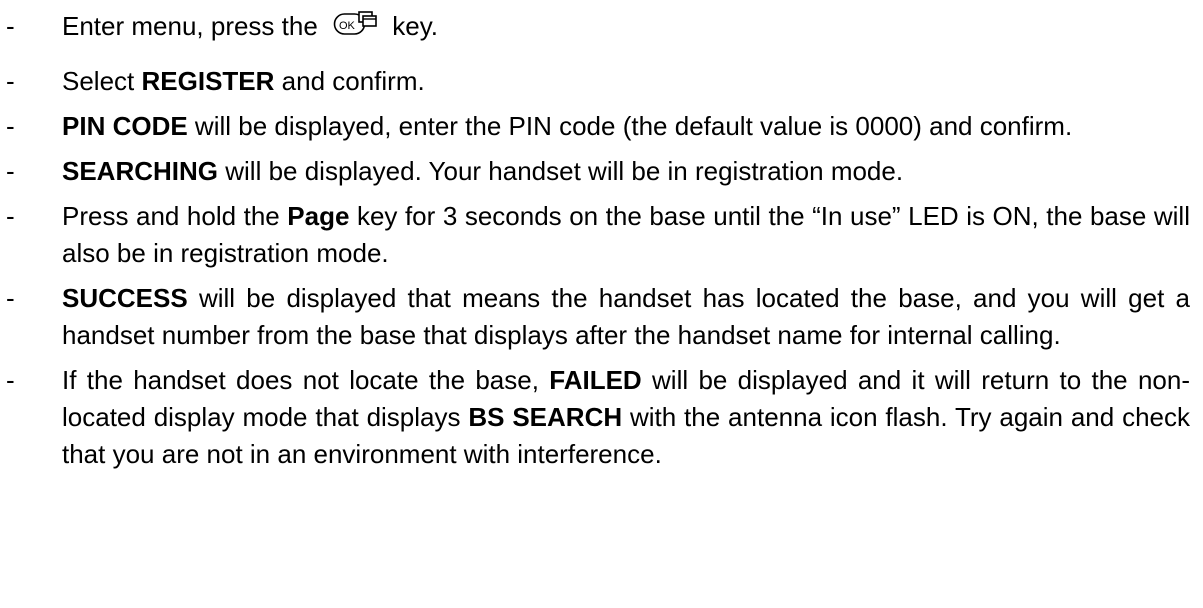 Image resolution: width=1203 pixels, height=608 pixels. Describe the element at coordinates (194, 26) in the screenshot. I see `item-text: Enter menu, press the` at that location.